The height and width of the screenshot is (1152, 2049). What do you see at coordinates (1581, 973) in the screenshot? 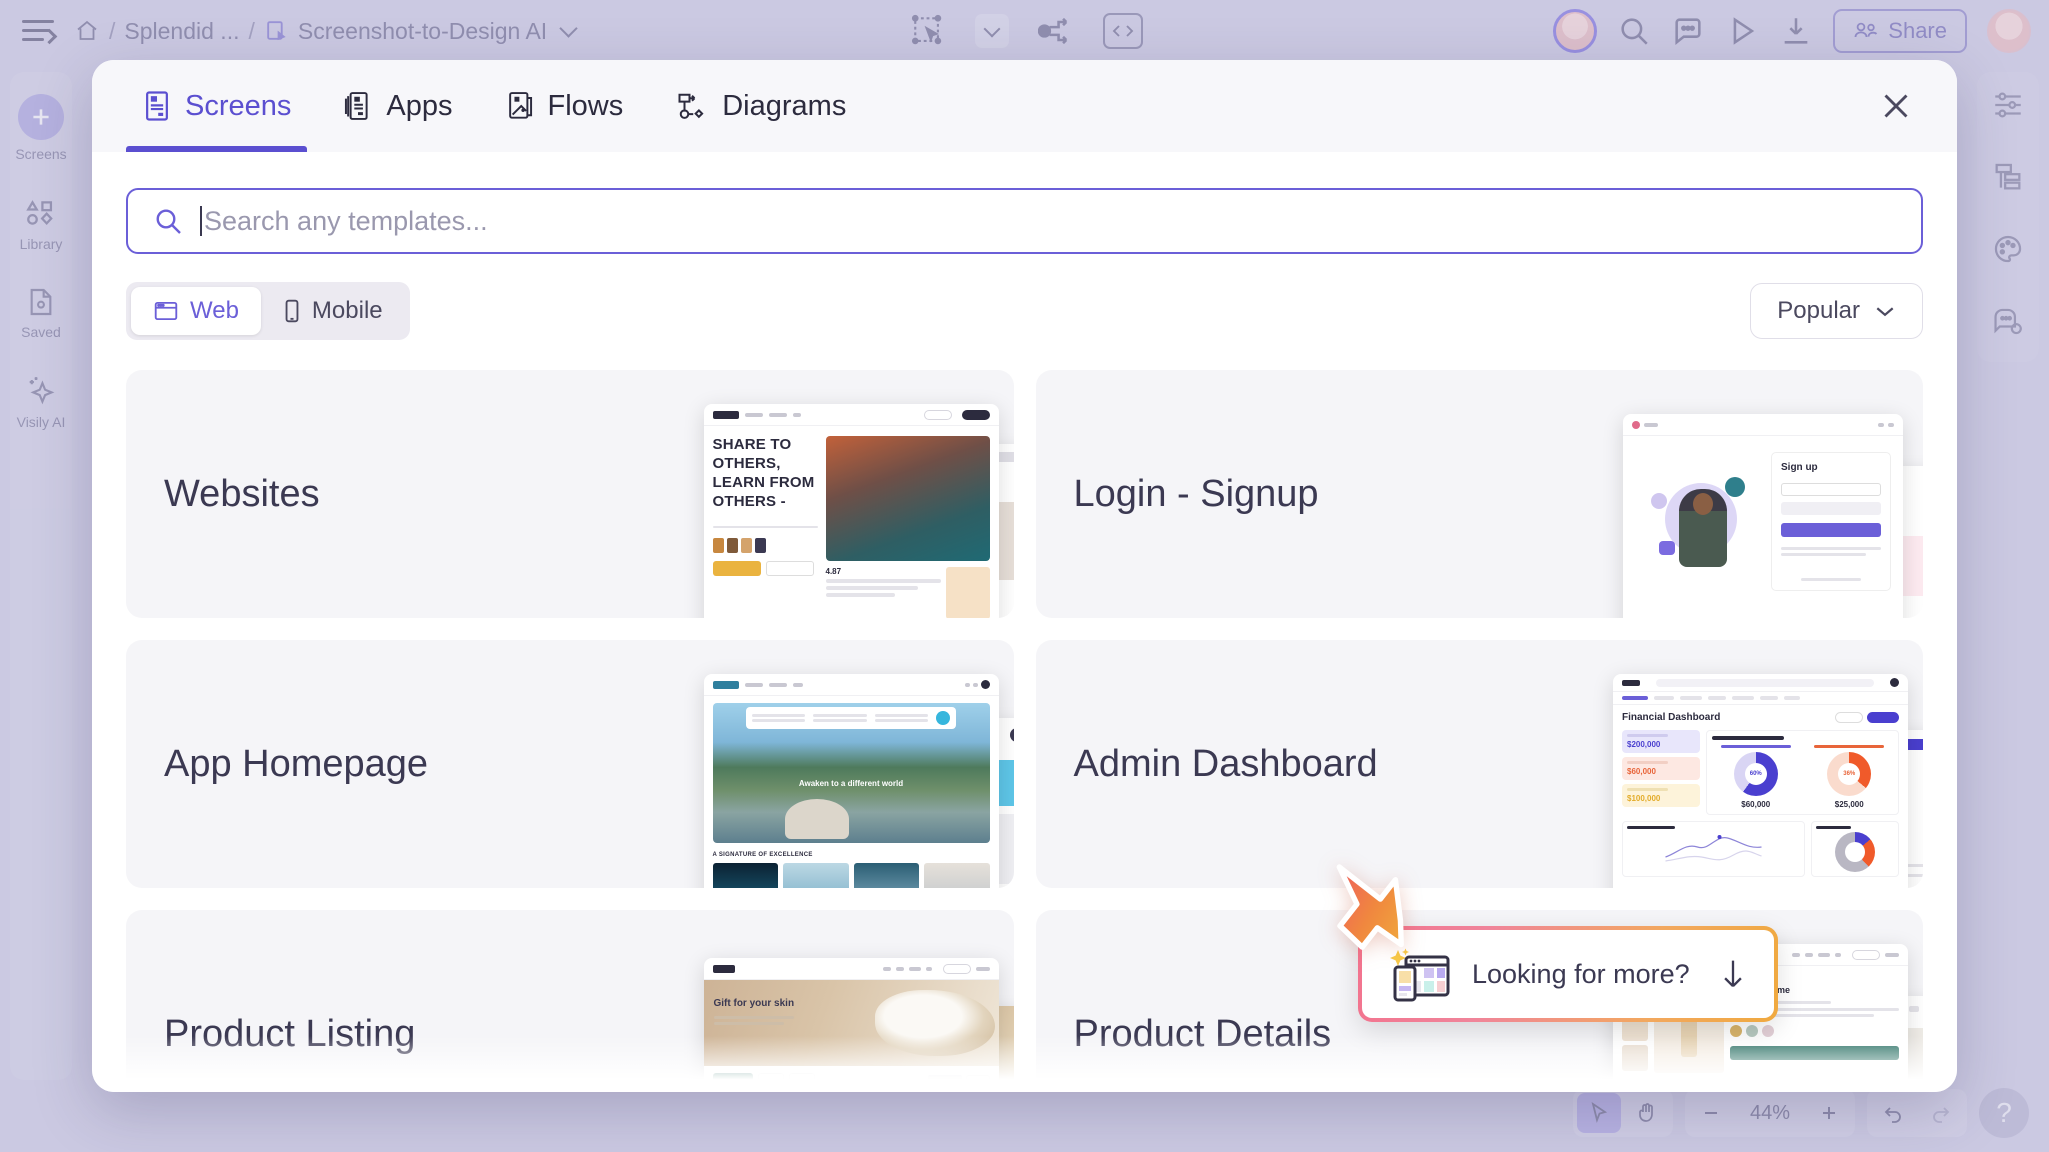
I see `callout-label: Looking for more?` at bounding box center [1581, 973].